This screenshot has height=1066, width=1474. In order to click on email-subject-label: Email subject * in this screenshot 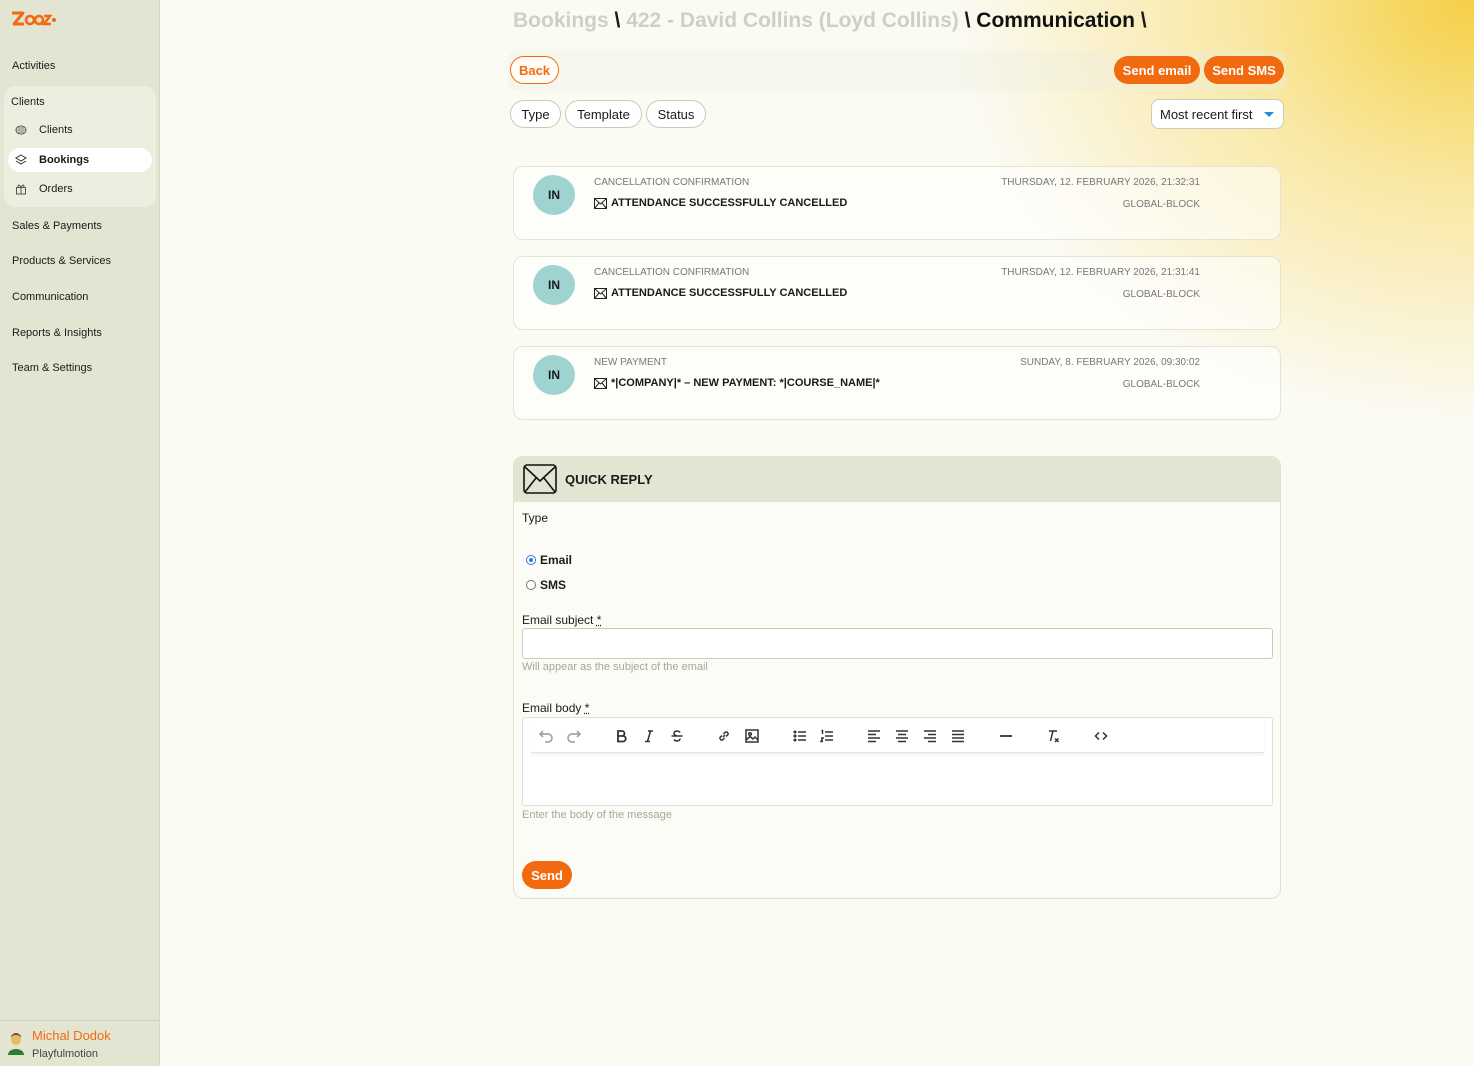, I will do `click(561, 620)`.